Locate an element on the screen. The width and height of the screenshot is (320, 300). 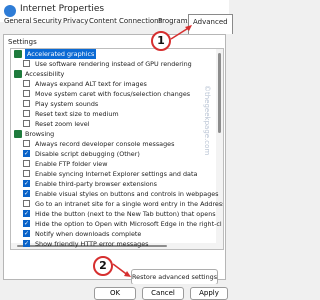
callout-badge-2: 2 is located at coordinates (103, 266).